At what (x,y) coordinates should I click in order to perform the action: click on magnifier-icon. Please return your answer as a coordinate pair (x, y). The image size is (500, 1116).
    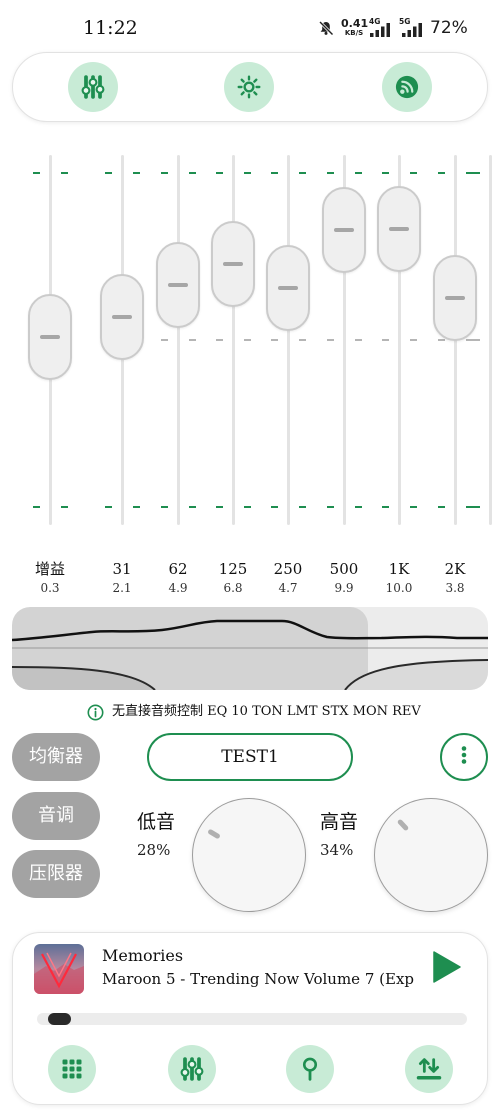
    Looking at the image, I should click on (310, 1069).